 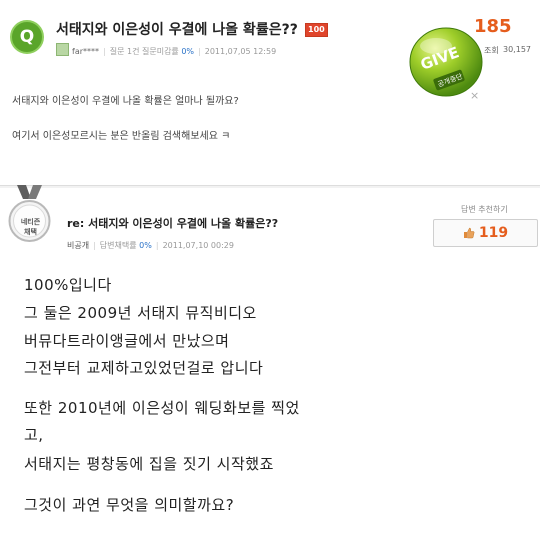 I want to click on answer-body-line: 또한 2010년에 이은성이 웨딩화보를 찍었, so click(x=162, y=408).